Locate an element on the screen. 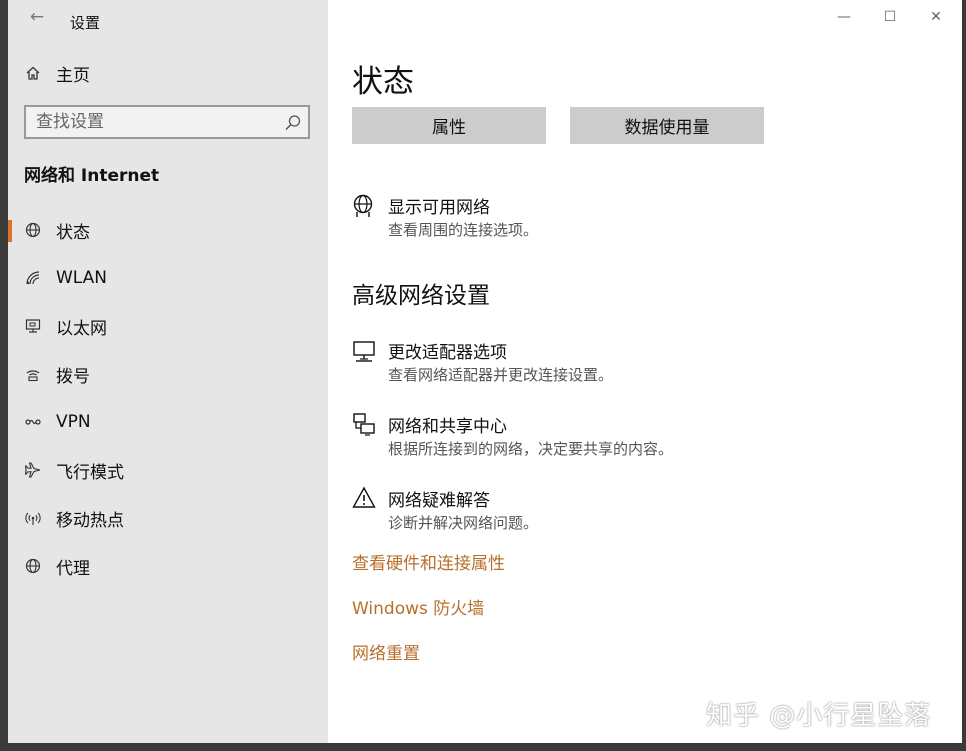 Image resolution: width=966 pixels, height=751 pixels. home-icon is located at coordinates (33, 73).